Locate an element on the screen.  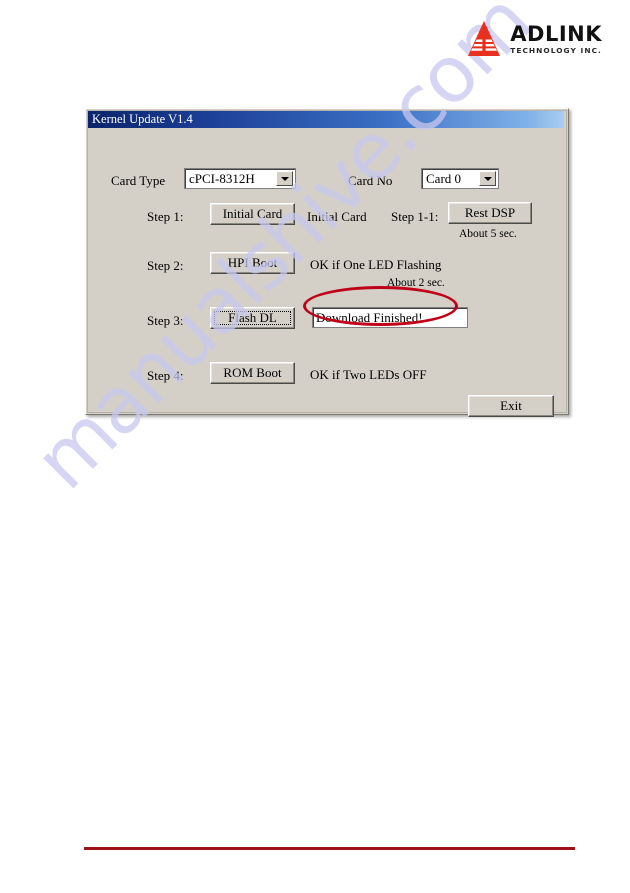
step1-1-label: Step 1-1: is located at coordinates (415, 216).